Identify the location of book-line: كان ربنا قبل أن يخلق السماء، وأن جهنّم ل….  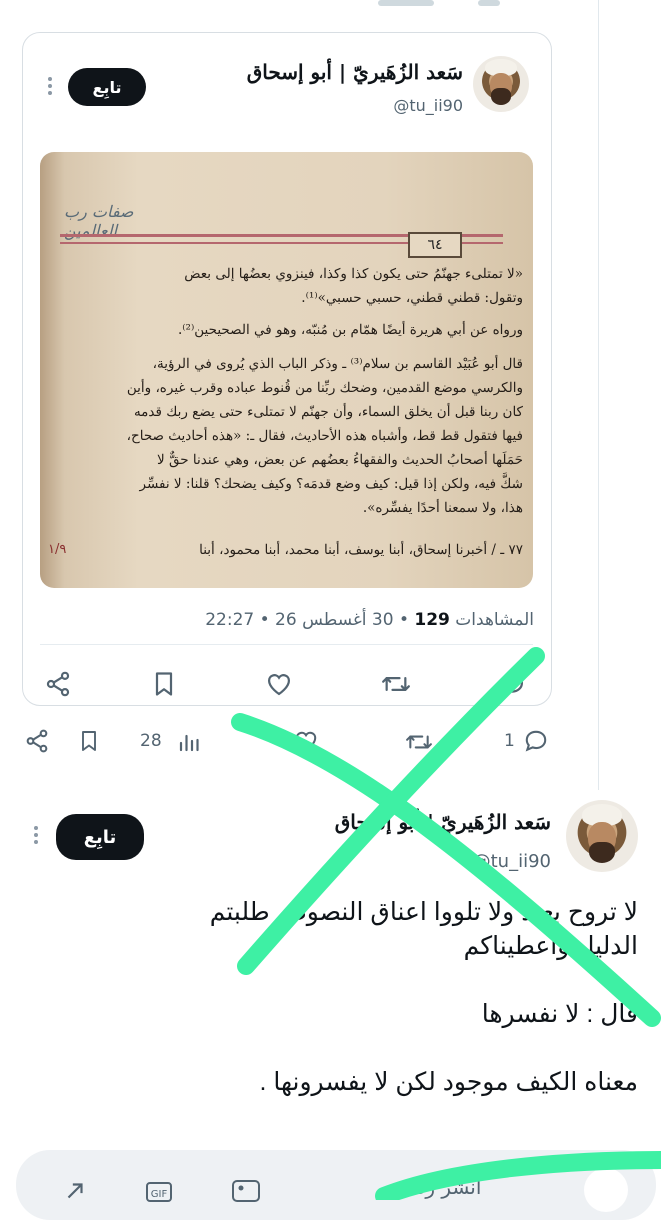
(328, 412).